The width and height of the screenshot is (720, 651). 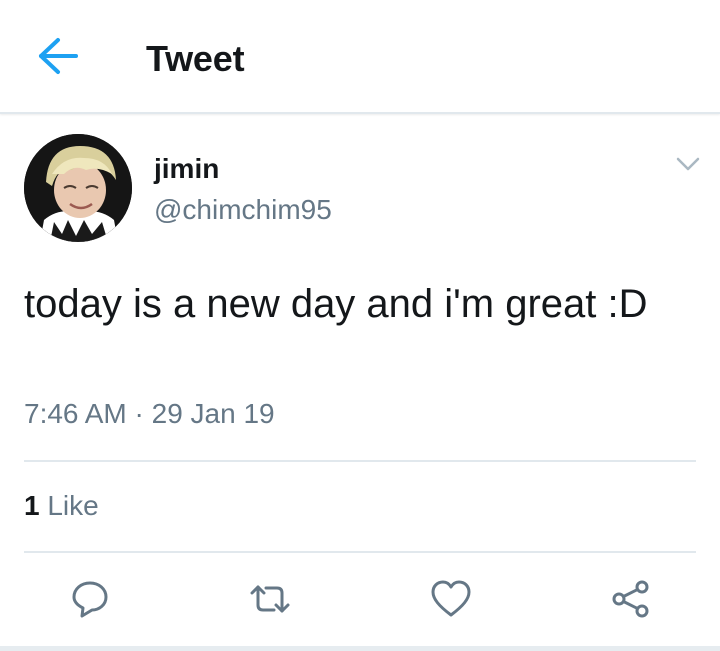 What do you see at coordinates (360, 648) in the screenshot?
I see `bottom-border` at bounding box center [360, 648].